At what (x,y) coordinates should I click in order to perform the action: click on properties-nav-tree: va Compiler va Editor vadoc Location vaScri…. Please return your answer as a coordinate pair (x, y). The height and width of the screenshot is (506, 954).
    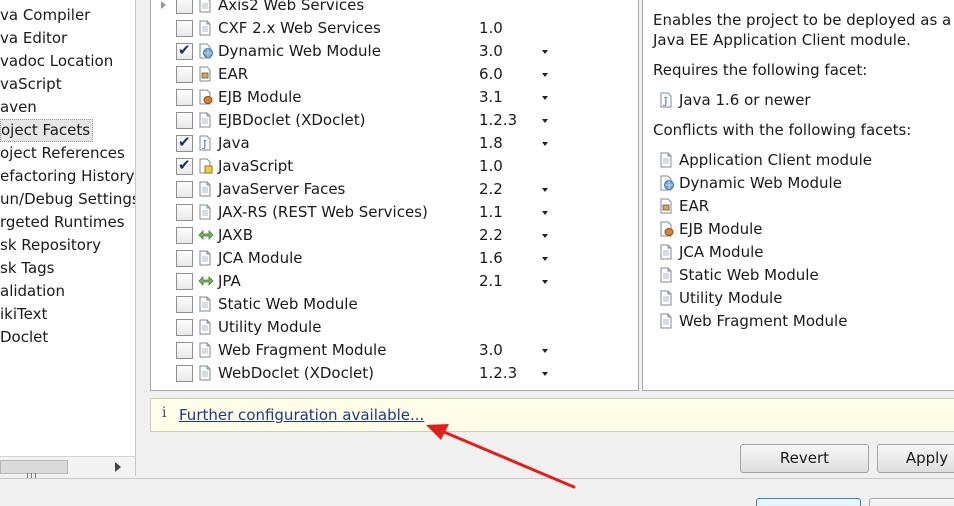
    Looking at the image, I should click on (68, 228).